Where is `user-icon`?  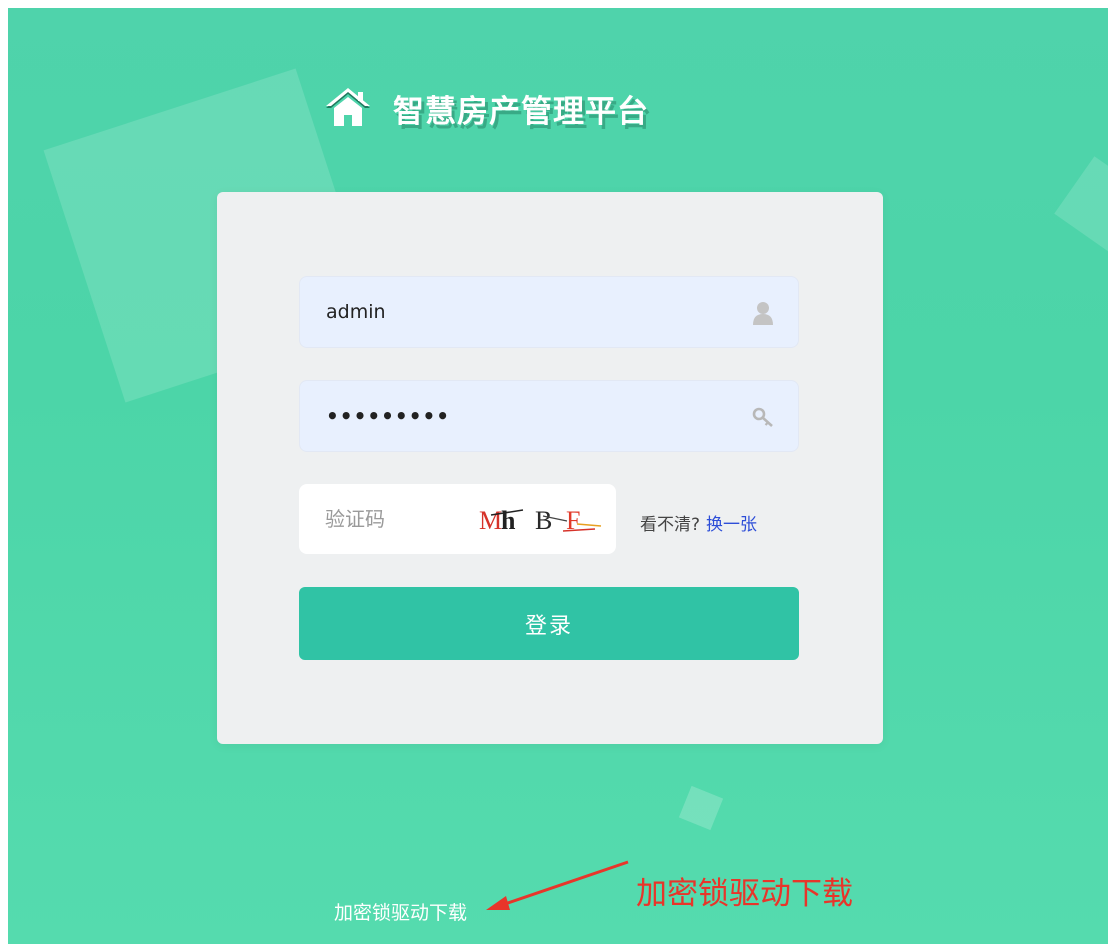 user-icon is located at coordinates (763, 313).